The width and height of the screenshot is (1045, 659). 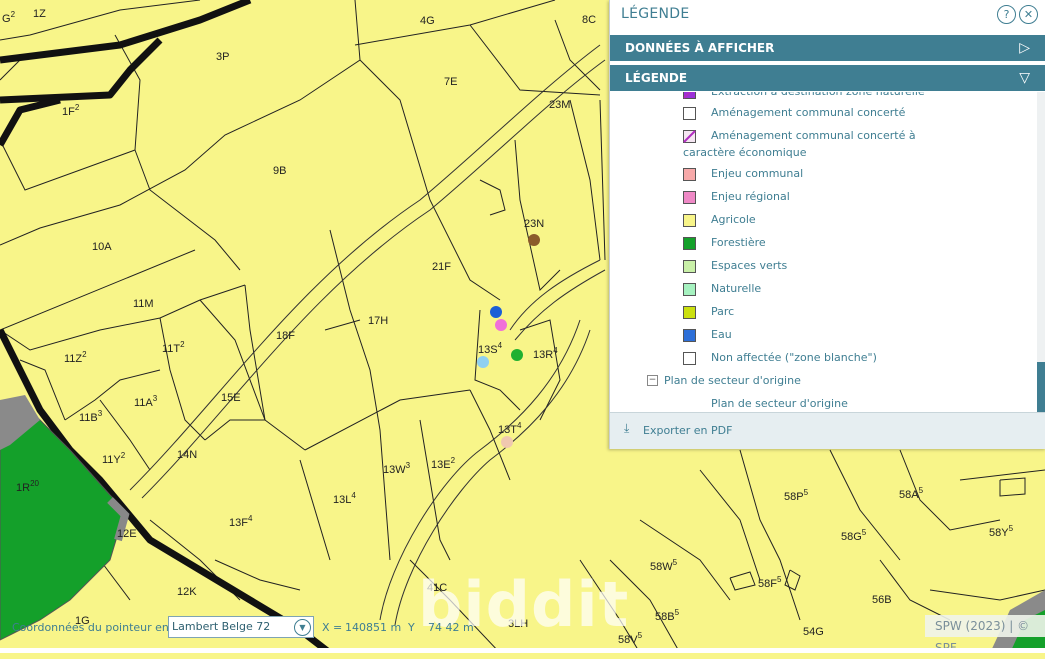 I want to click on bottom-strip, so click(x=522, y=650).